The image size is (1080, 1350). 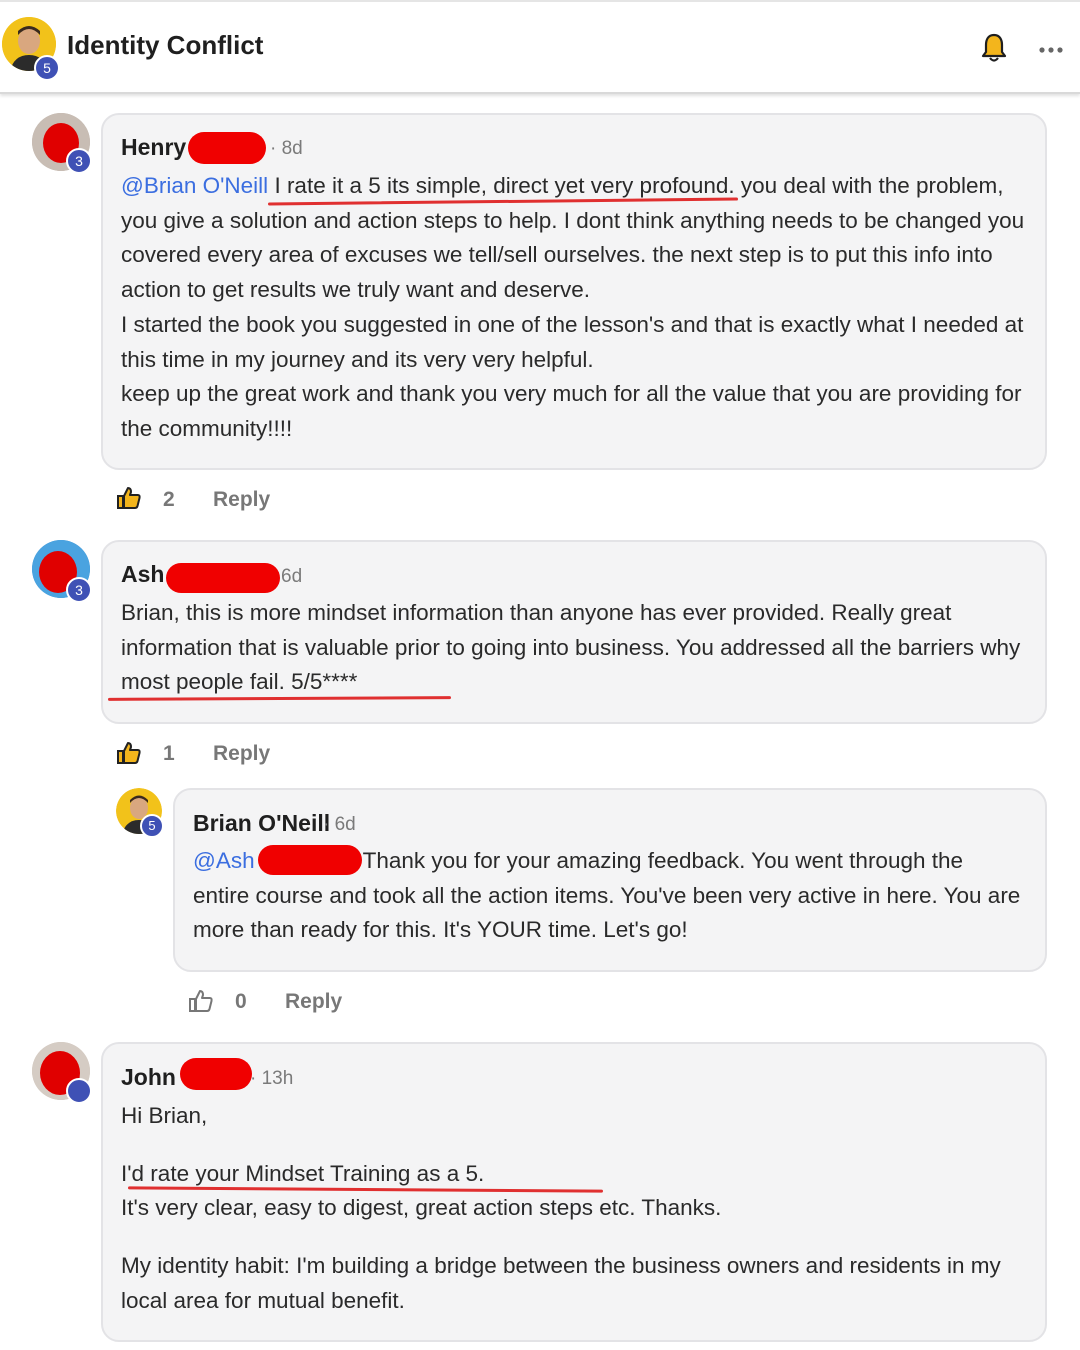 What do you see at coordinates (148, 1077) in the screenshot?
I see `commenter-name: John` at bounding box center [148, 1077].